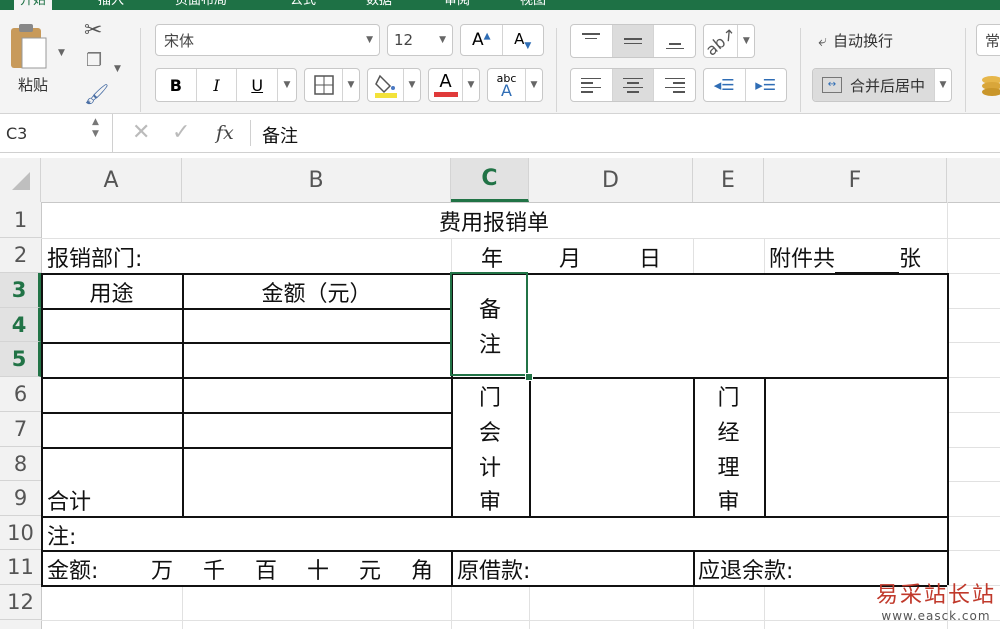 The image size is (1000, 629). Describe the element at coordinates (489, 433) in the screenshot. I see `acct-char-2: 会` at that location.